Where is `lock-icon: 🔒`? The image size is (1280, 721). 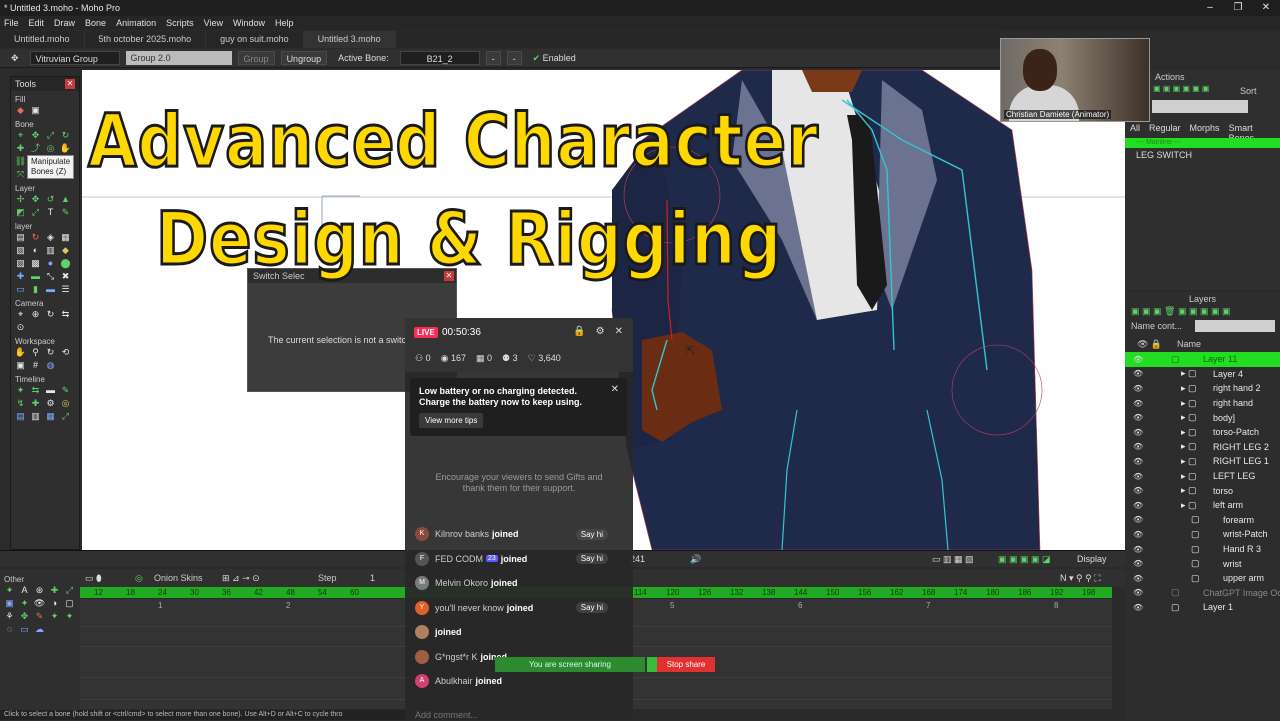
lock-icon: 🔒 is located at coordinates (579, 331).